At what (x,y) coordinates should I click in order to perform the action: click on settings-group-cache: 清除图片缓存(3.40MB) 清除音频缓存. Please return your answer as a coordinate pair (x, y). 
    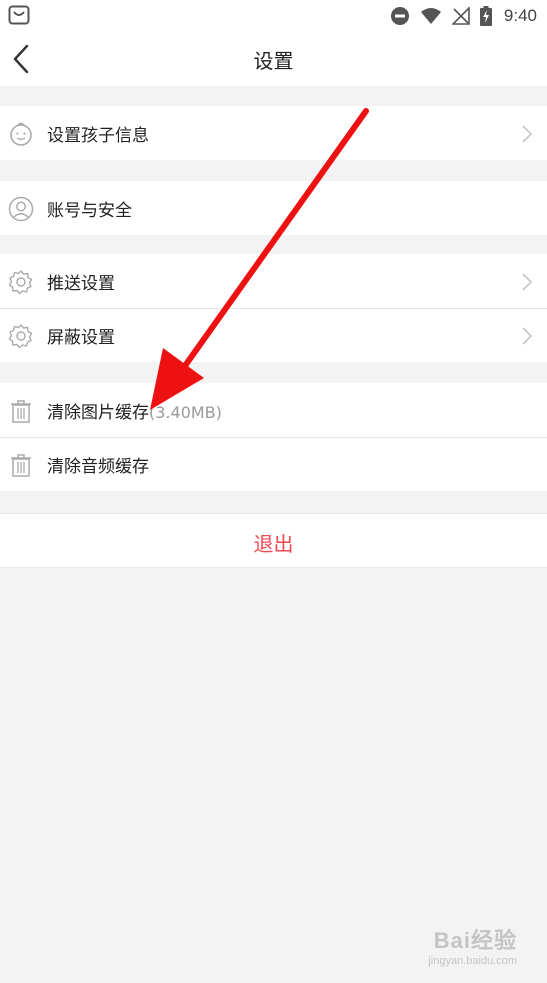
    Looking at the image, I should click on (273, 437).